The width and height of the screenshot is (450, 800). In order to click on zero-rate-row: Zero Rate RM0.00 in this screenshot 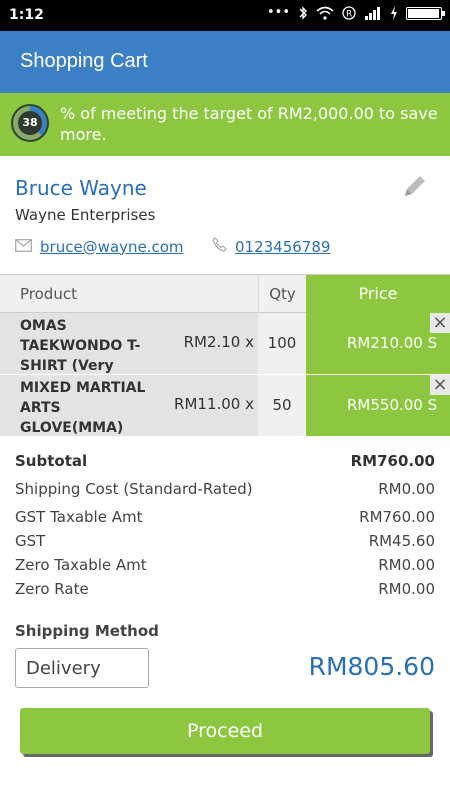, I will do `click(225, 592)`.